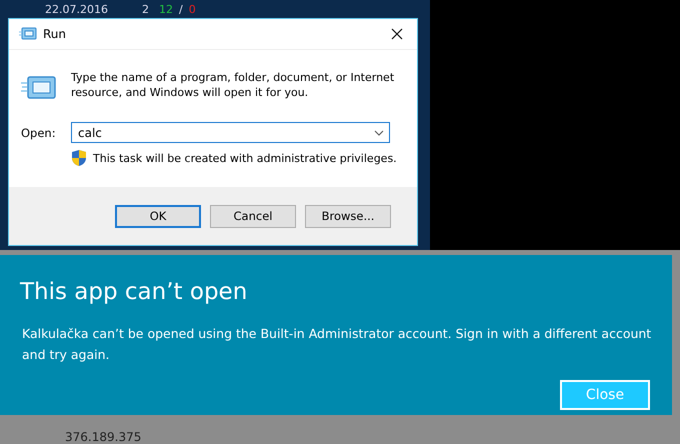 This screenshot has width=680, height=444. Describe the element at coordinates (245, 158) in the screenshot. I see `admin-note: This task will be created with administrative privileges.` at that location.